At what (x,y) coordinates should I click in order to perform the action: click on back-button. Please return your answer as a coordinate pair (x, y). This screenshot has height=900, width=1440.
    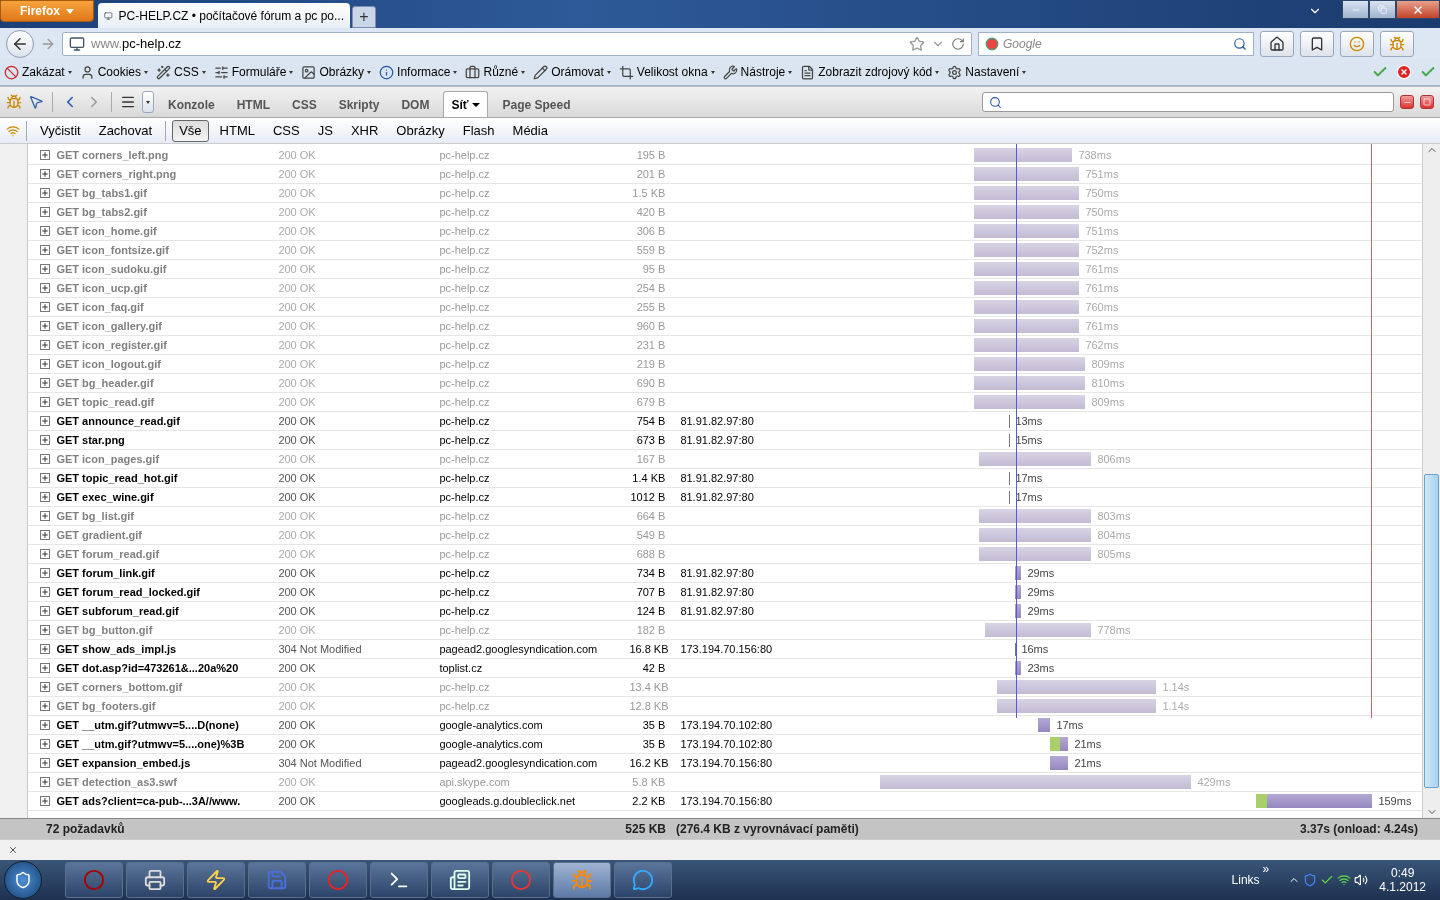
    Looking at the image, I should click on (20, 43).